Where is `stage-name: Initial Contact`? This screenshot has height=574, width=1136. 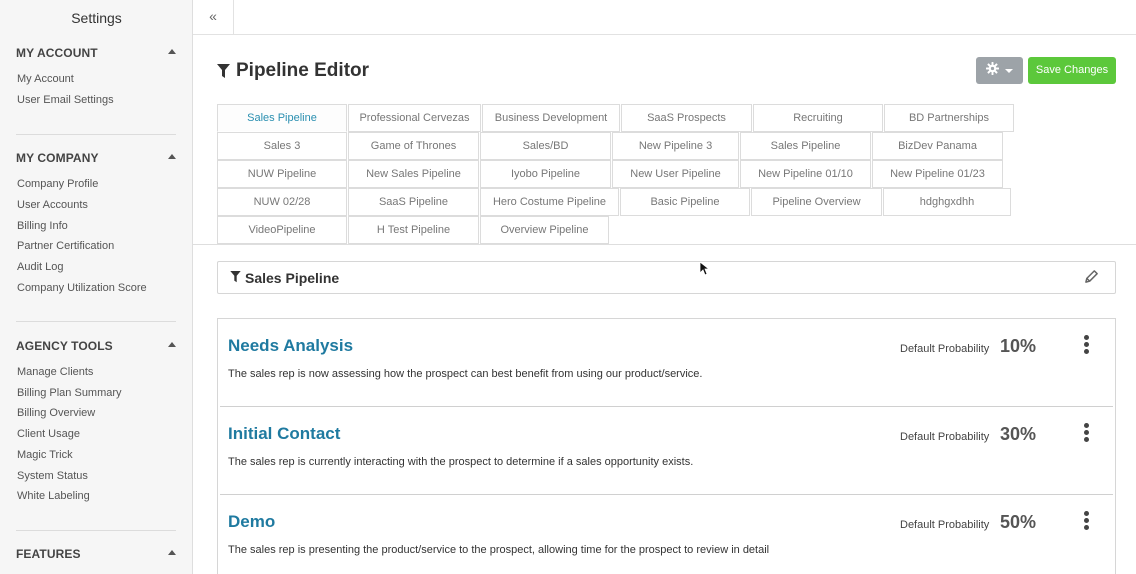
stage-name: Initial Contact is located at coordinates (284, 434).